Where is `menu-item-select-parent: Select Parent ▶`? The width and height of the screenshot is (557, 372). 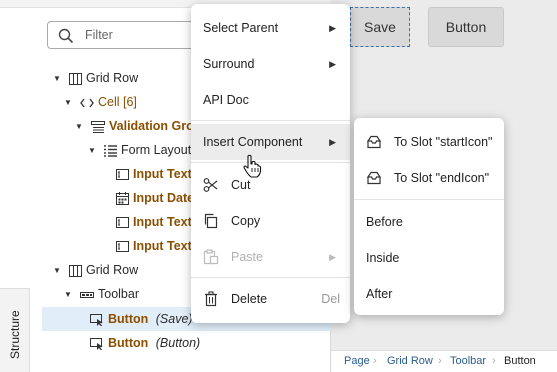 menu-item-select-parent: Select Parent ▶ is located at coordinates (270, 28).